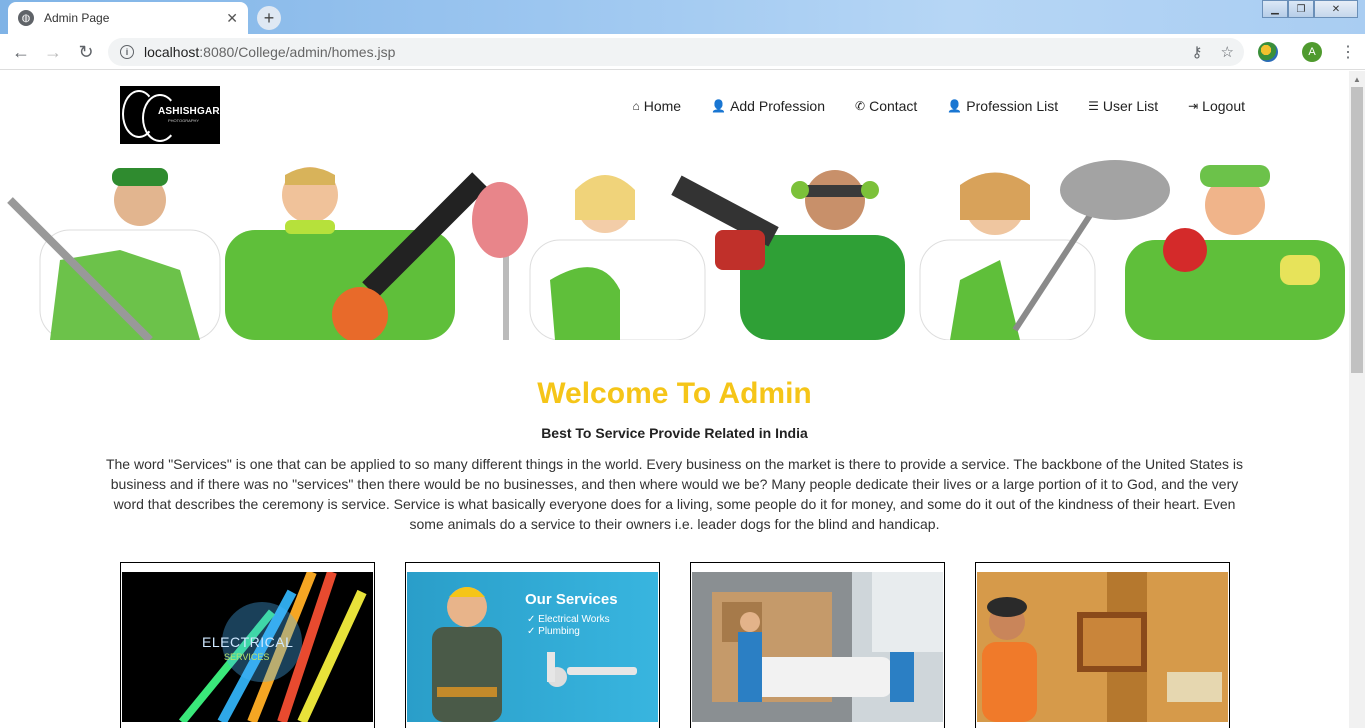  I want to click on tagline: Best To Service Provide Related in India, so click(674, 433).